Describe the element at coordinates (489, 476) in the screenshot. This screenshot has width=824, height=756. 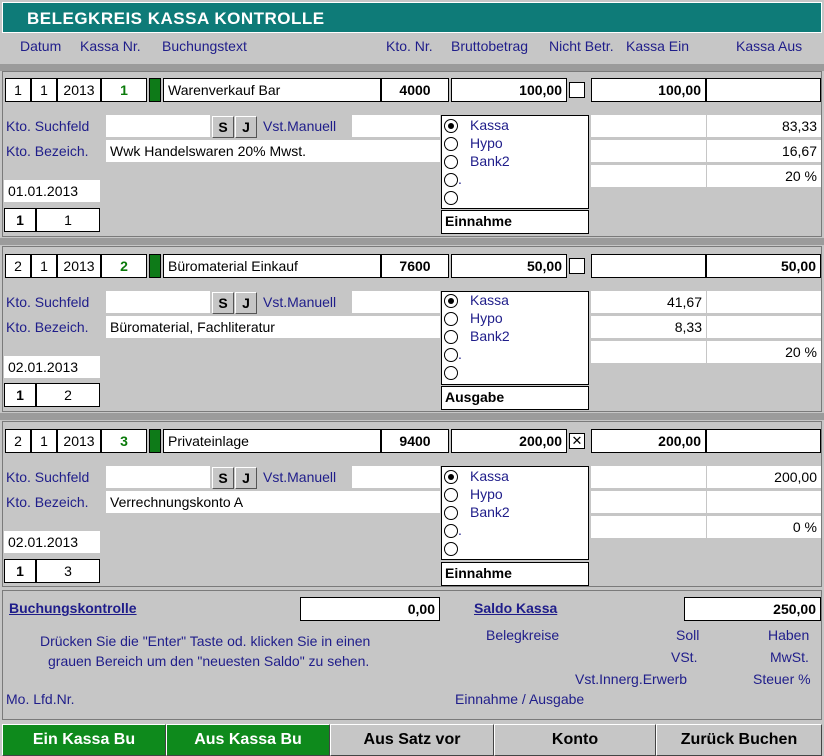
I see `radio-kassa-label: Kassa` at that location.